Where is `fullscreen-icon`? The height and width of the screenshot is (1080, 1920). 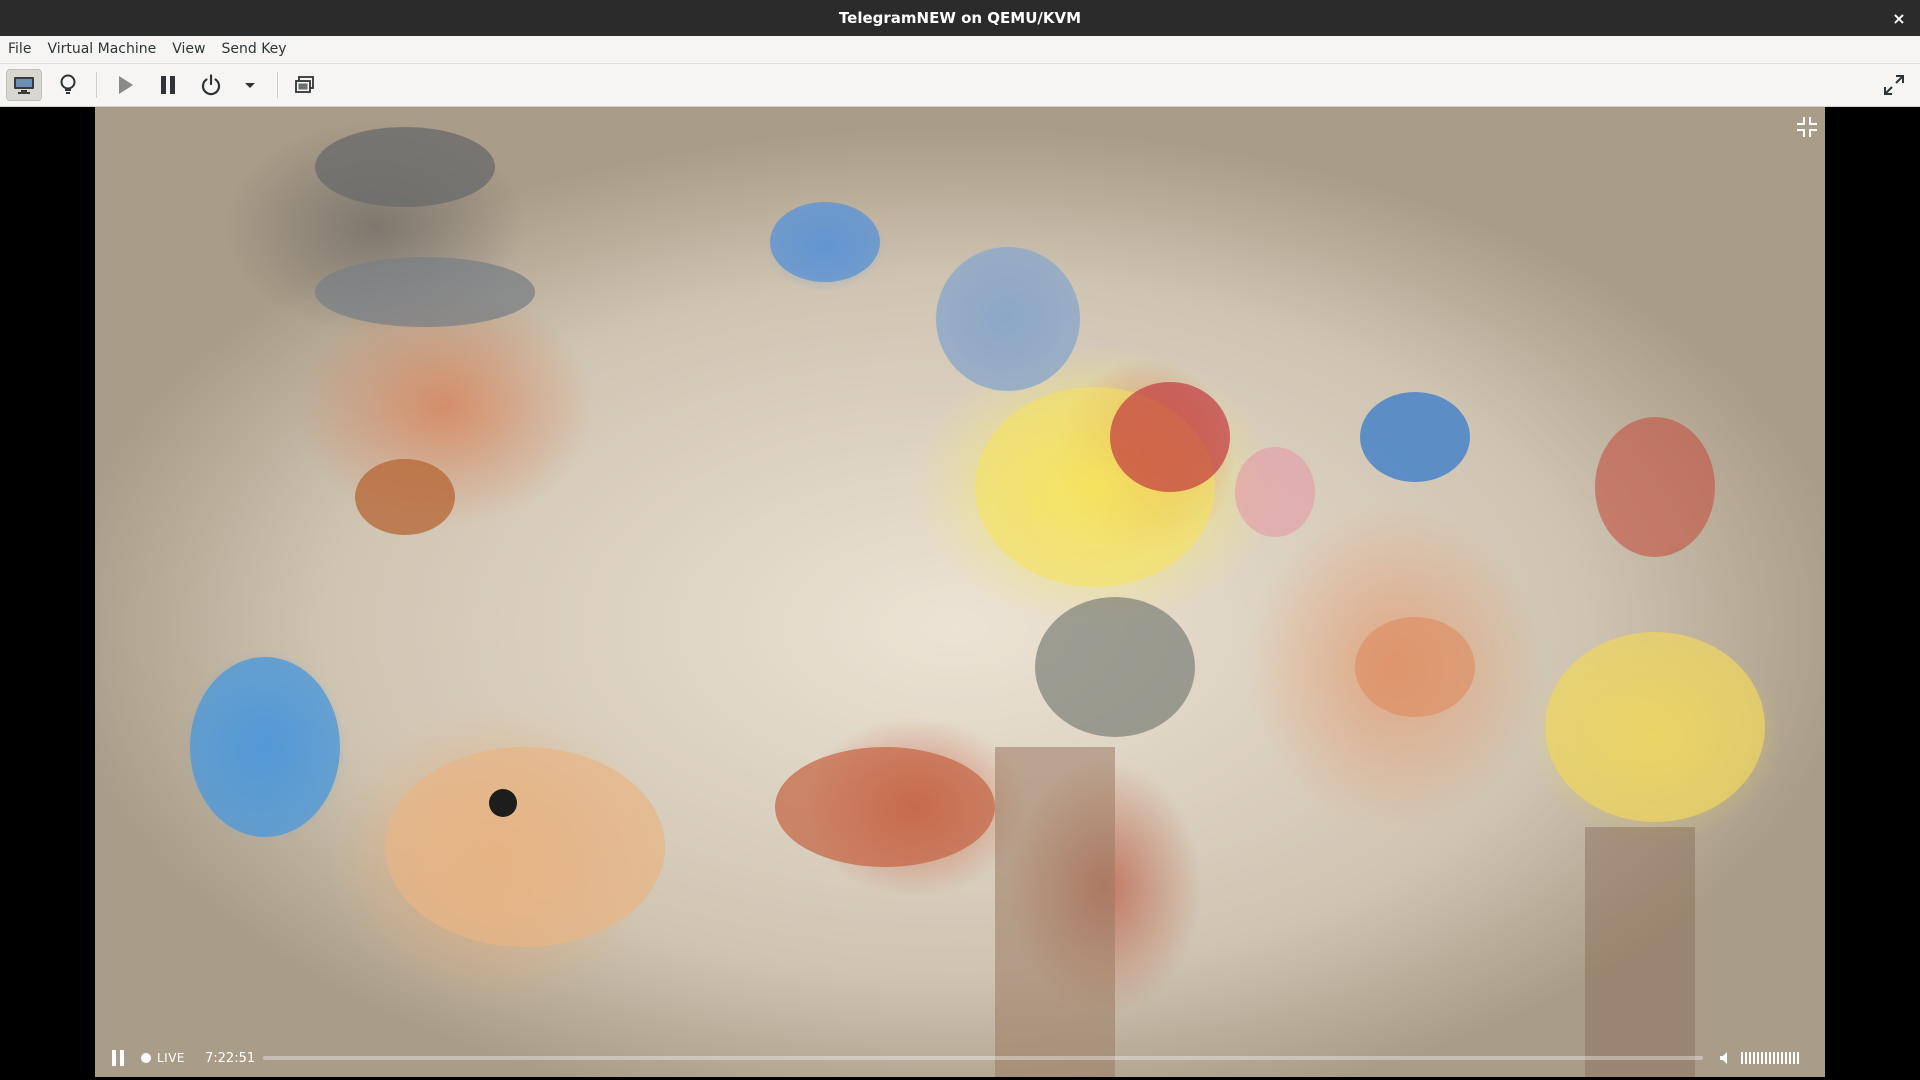
fullscreen-icon is located at coordinates (1894, 85).